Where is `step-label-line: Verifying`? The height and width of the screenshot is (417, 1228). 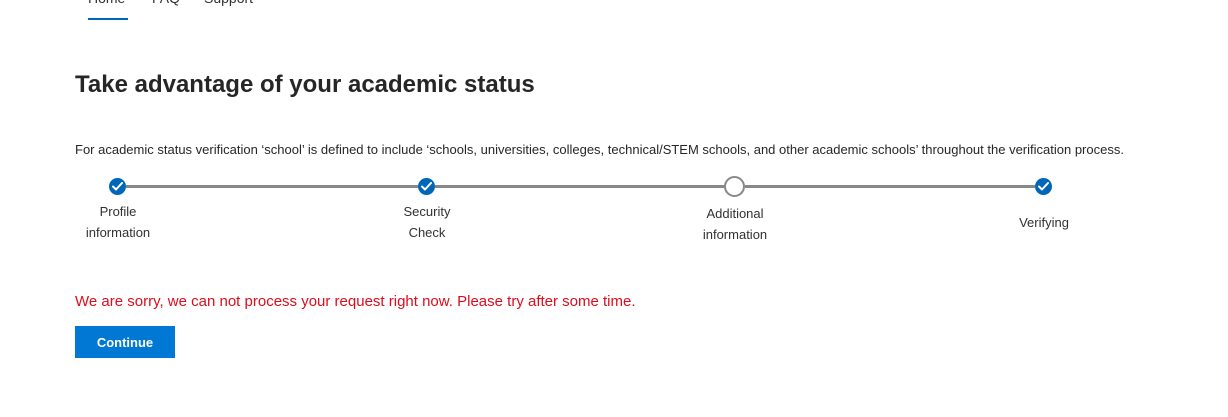 step-label-line: Verifying is located at coordinates (1044, 222).